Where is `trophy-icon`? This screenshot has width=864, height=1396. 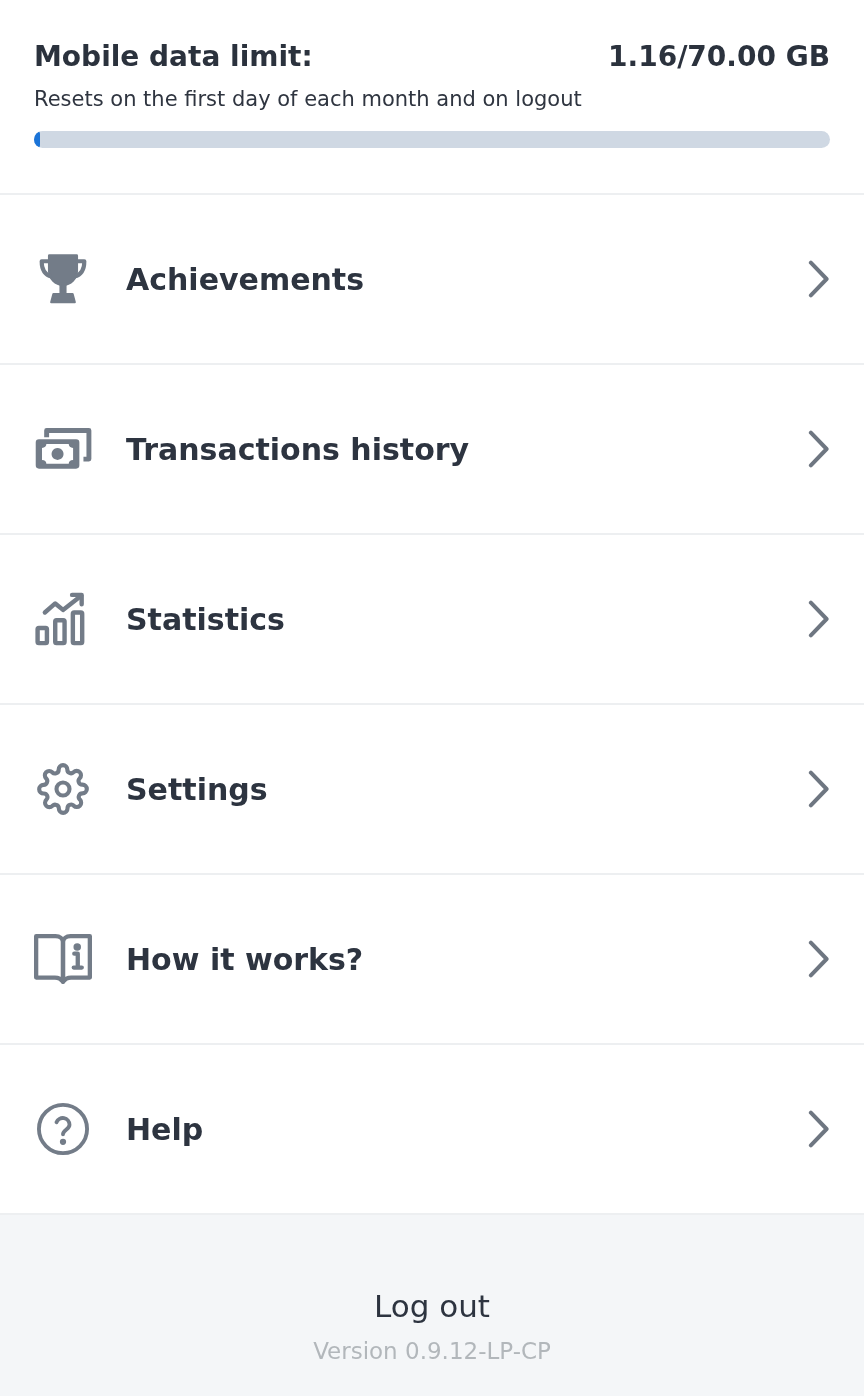
trophy-icon is located at coordinates (63, 279).